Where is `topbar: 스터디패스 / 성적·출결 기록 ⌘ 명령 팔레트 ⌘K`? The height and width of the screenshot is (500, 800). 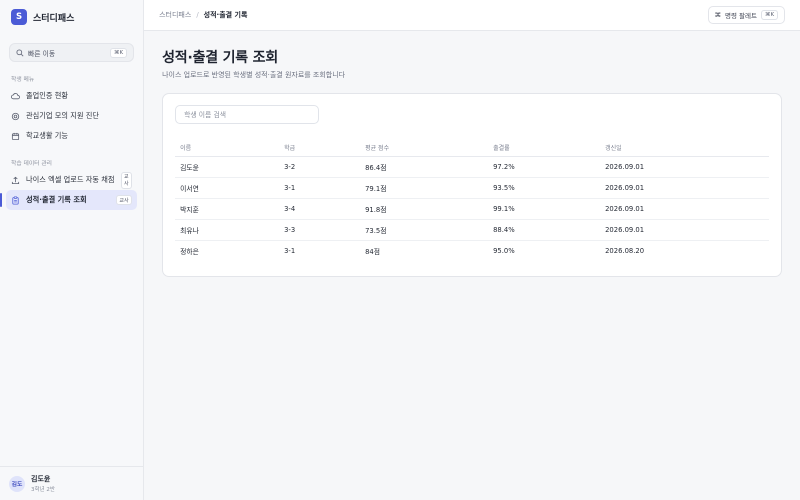 topbar: 스터디패스 / 성적·출결 기록 ⌘ 명령 팔레트 ⌘K is located at coordinates (472, 15).